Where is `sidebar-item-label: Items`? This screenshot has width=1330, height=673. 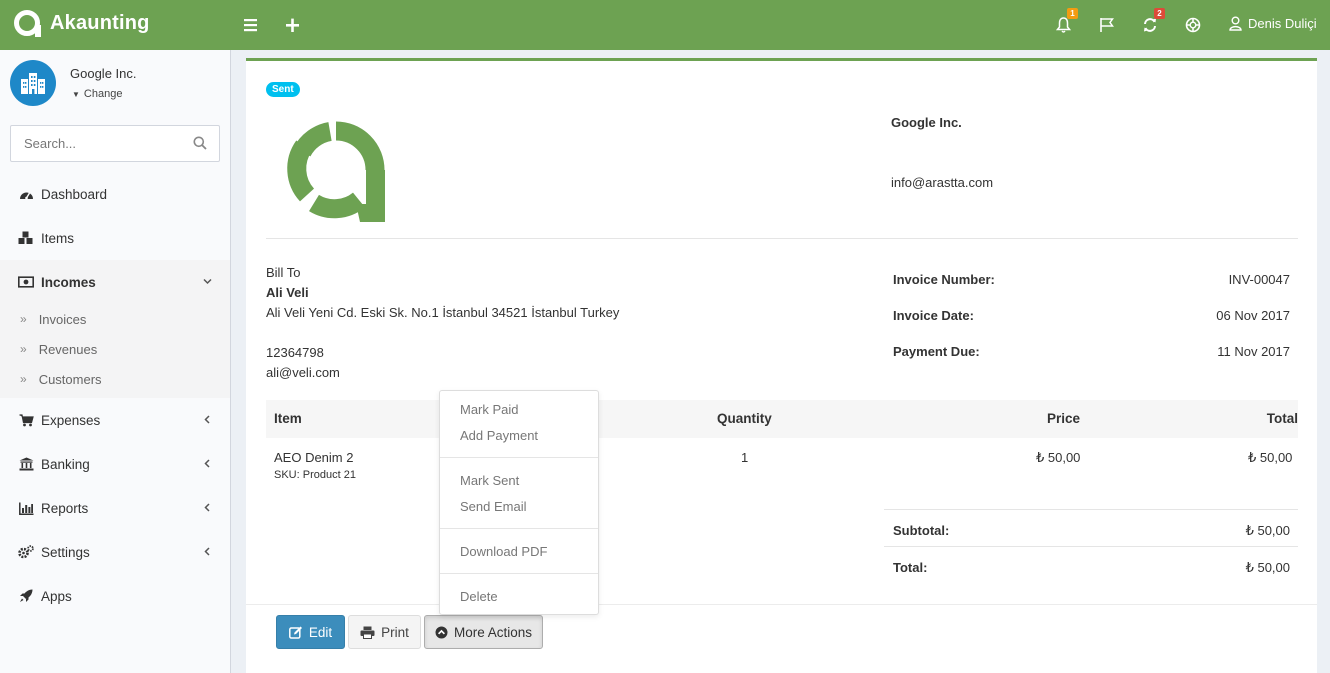 sidebar-item-label: Items is located at coordinates (58, 238).